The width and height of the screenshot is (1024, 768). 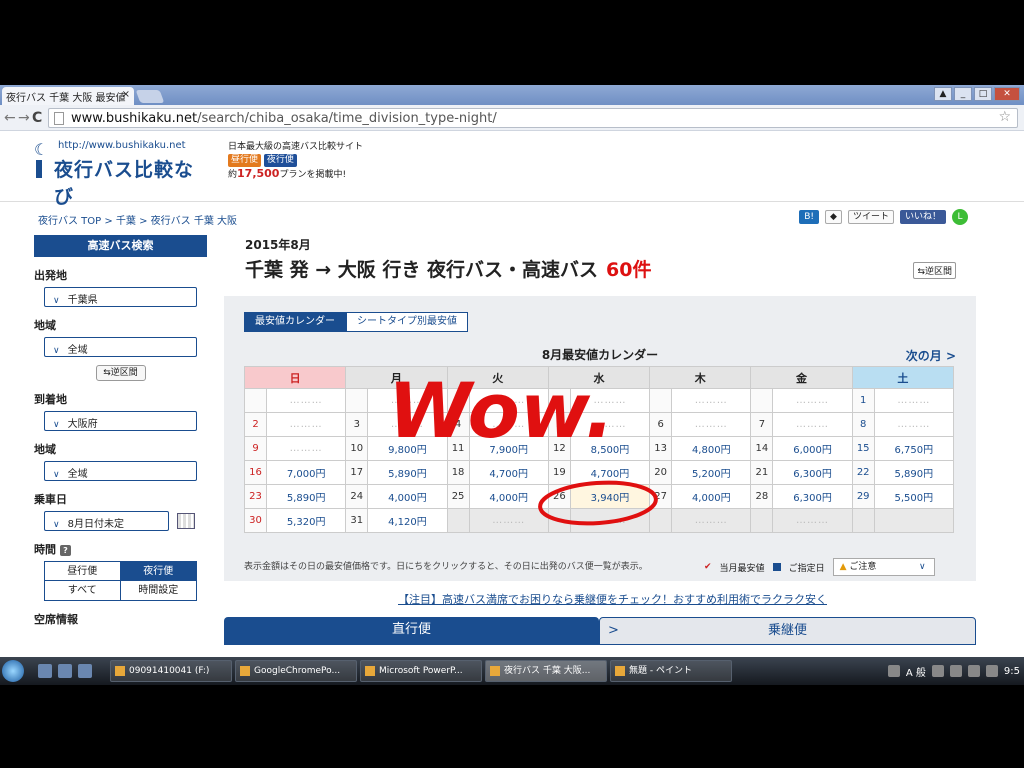 I want to click on calendar-fare: 6,750円, so click(x=914, y=448).